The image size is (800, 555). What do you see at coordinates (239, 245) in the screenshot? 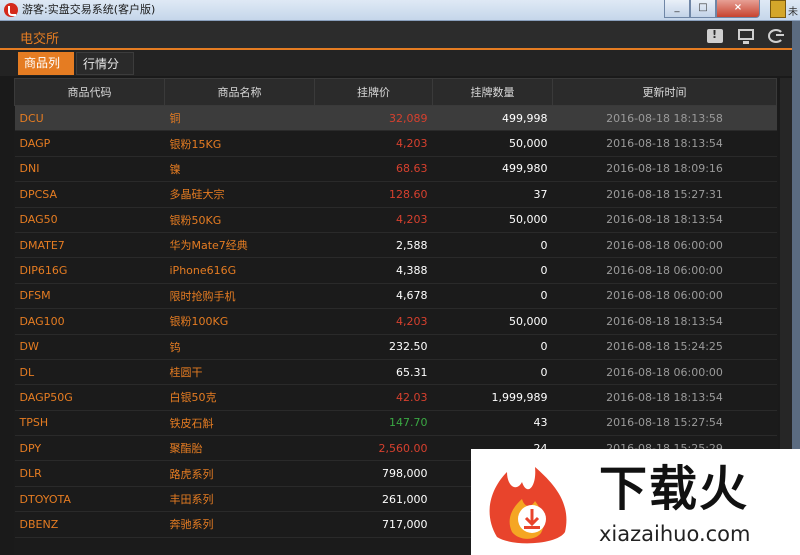
I see `cell-name: 华为Mate7经典` at bounding box center [239, 245].